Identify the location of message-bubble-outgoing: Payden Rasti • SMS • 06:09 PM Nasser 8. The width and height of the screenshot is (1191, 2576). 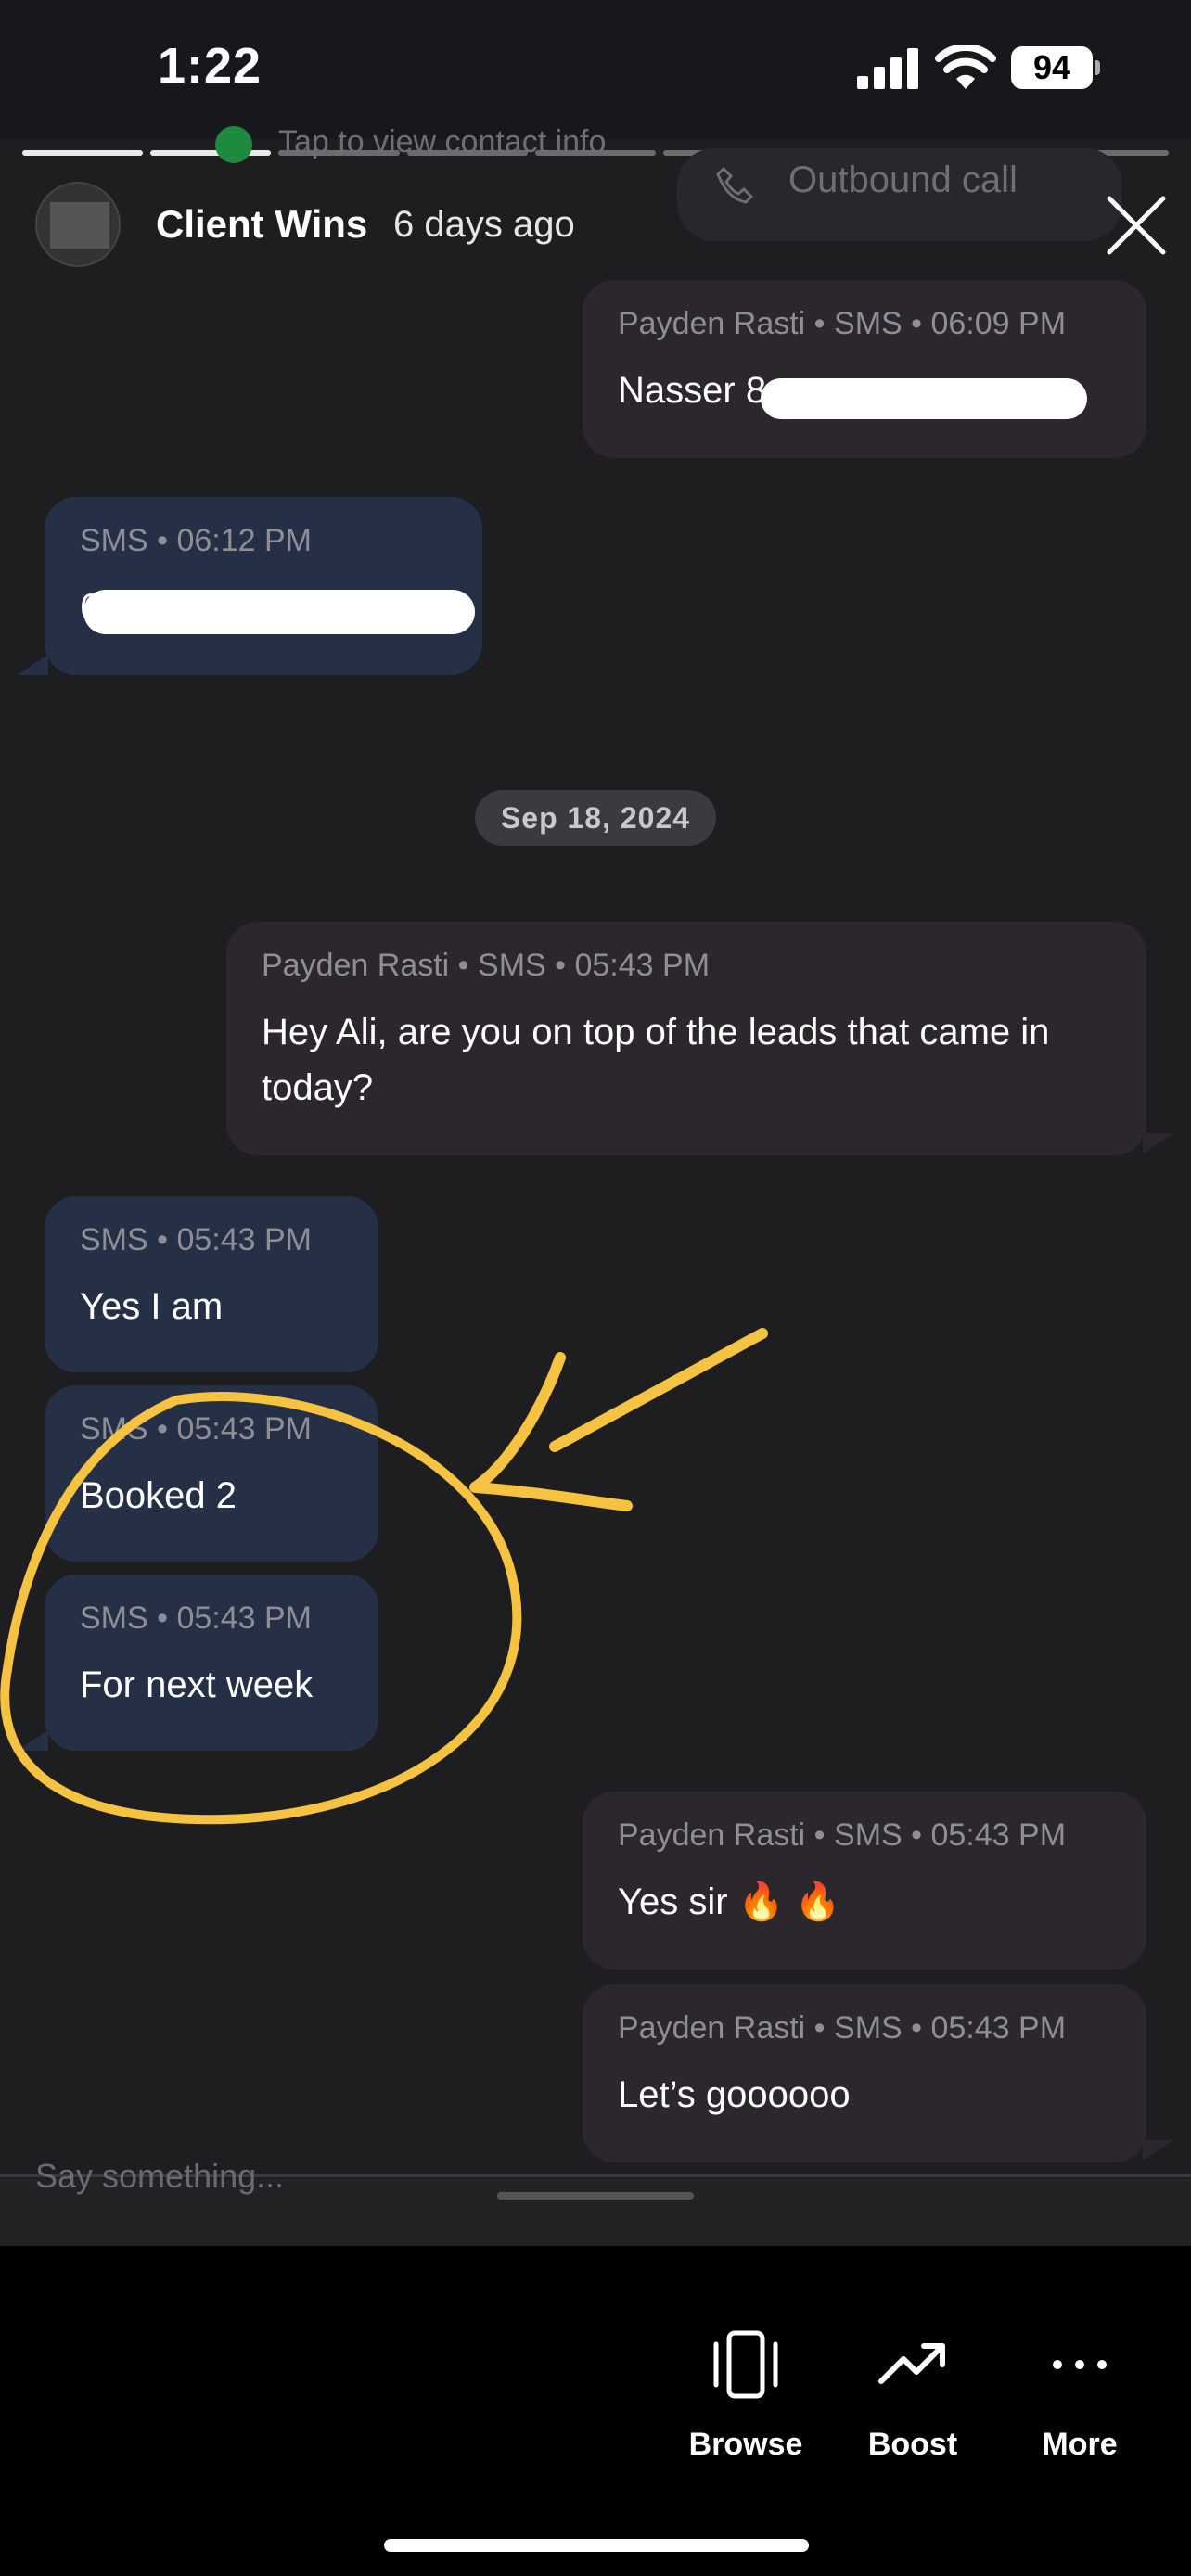
(864, 369).